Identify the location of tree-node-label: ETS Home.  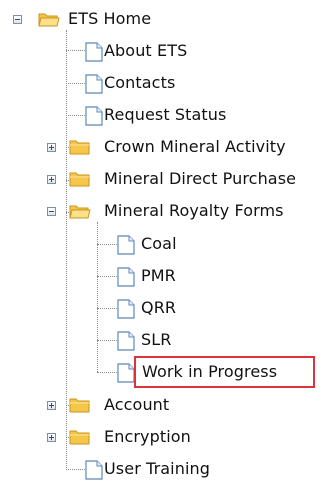
(110, 18).